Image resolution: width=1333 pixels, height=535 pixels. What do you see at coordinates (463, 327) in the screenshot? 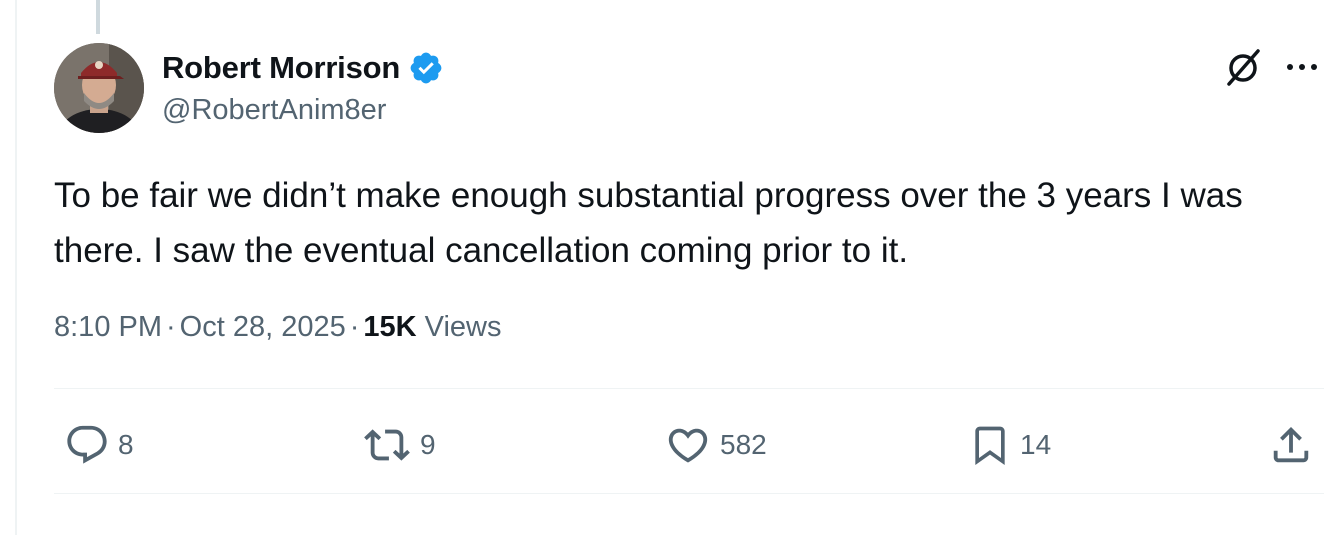
I see `views-label: Views` at bounding box center [463, 327].